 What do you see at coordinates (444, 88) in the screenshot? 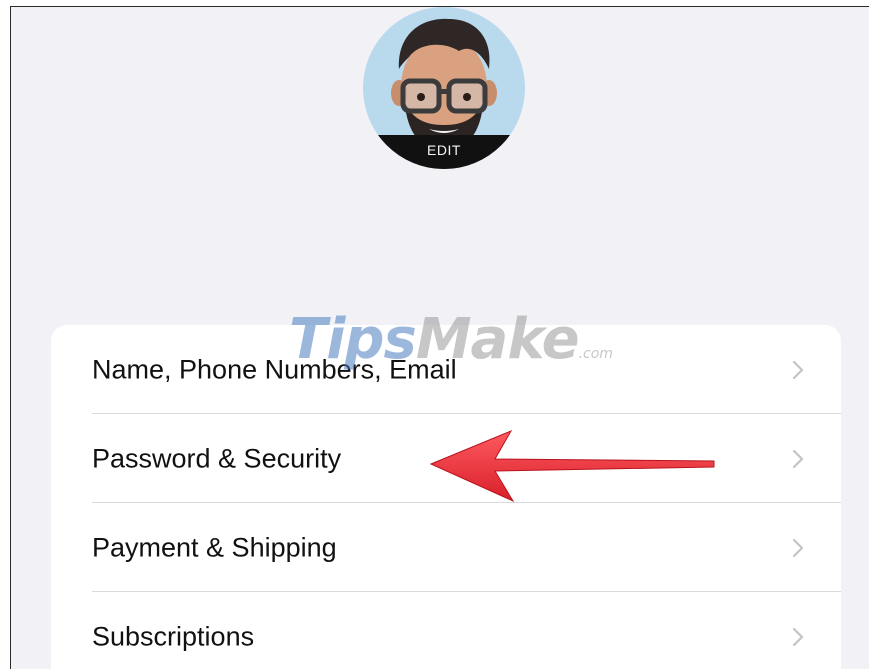
I see `profile-avatar: EDIT` at bounding box center [444, 88].